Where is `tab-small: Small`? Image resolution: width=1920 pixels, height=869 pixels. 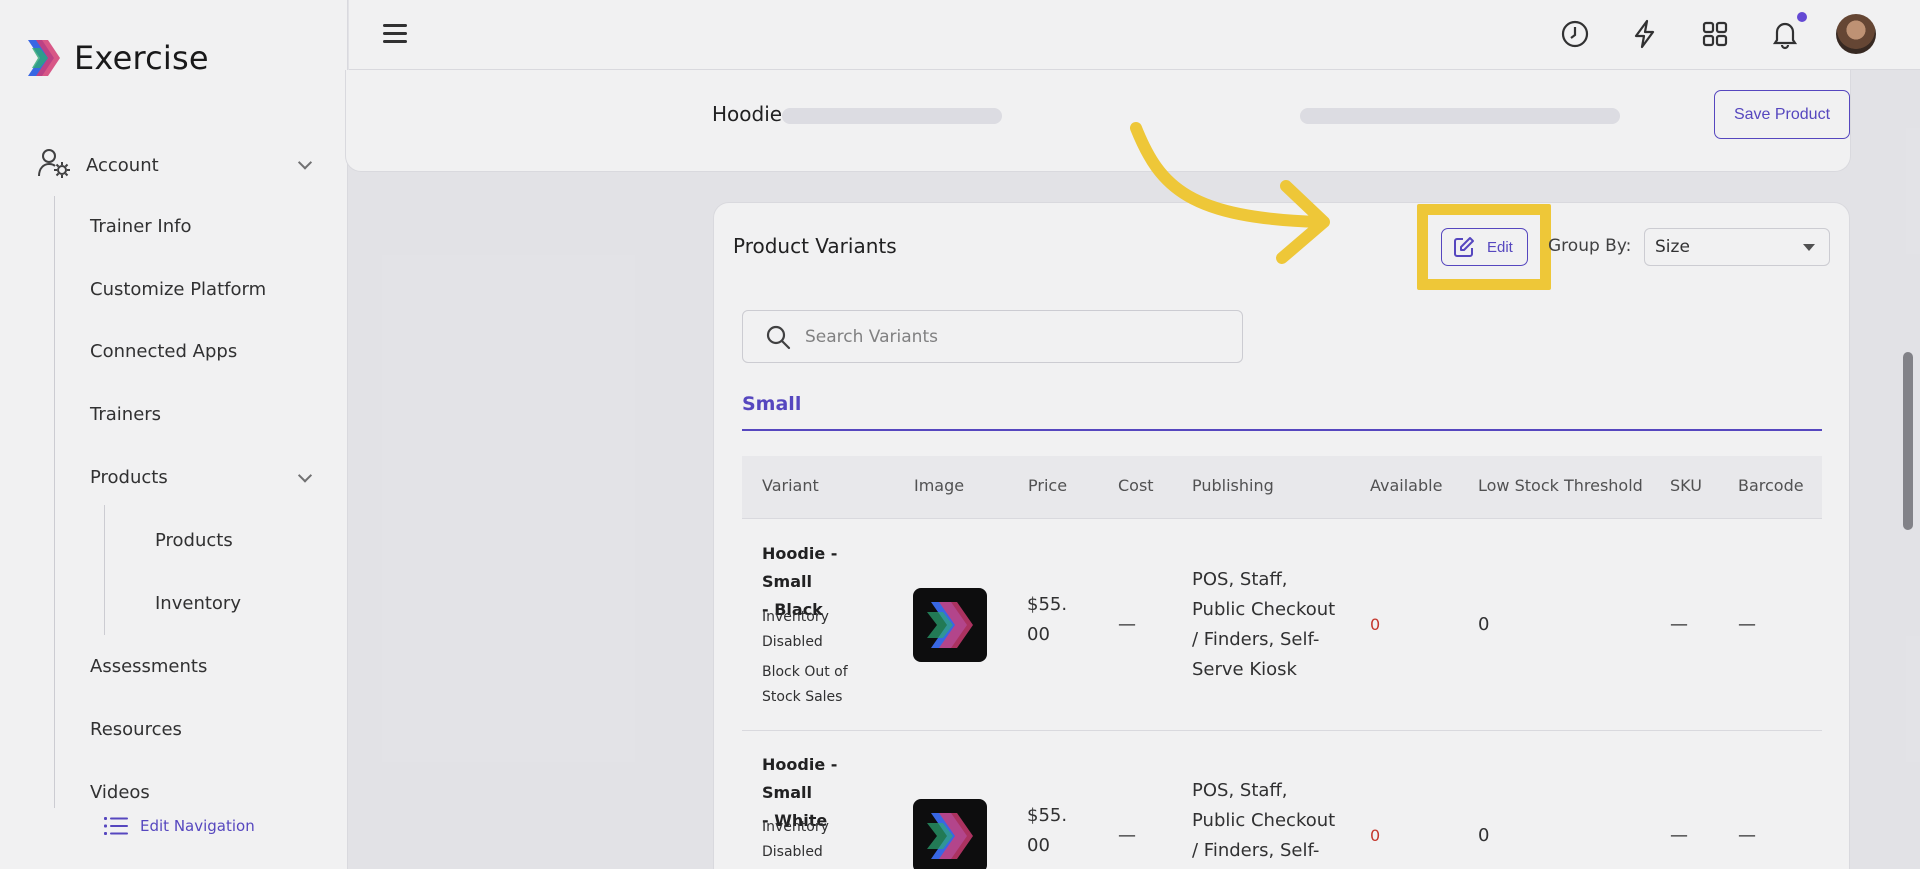 tab-small: Small is located at coordinates (771, 404).